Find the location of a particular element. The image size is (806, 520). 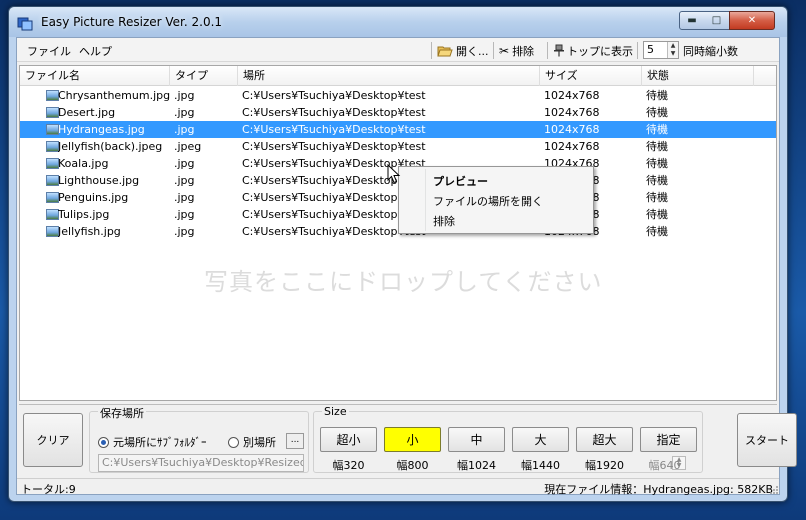

size-button-0: 超小 is located at coordinates (348, 439).